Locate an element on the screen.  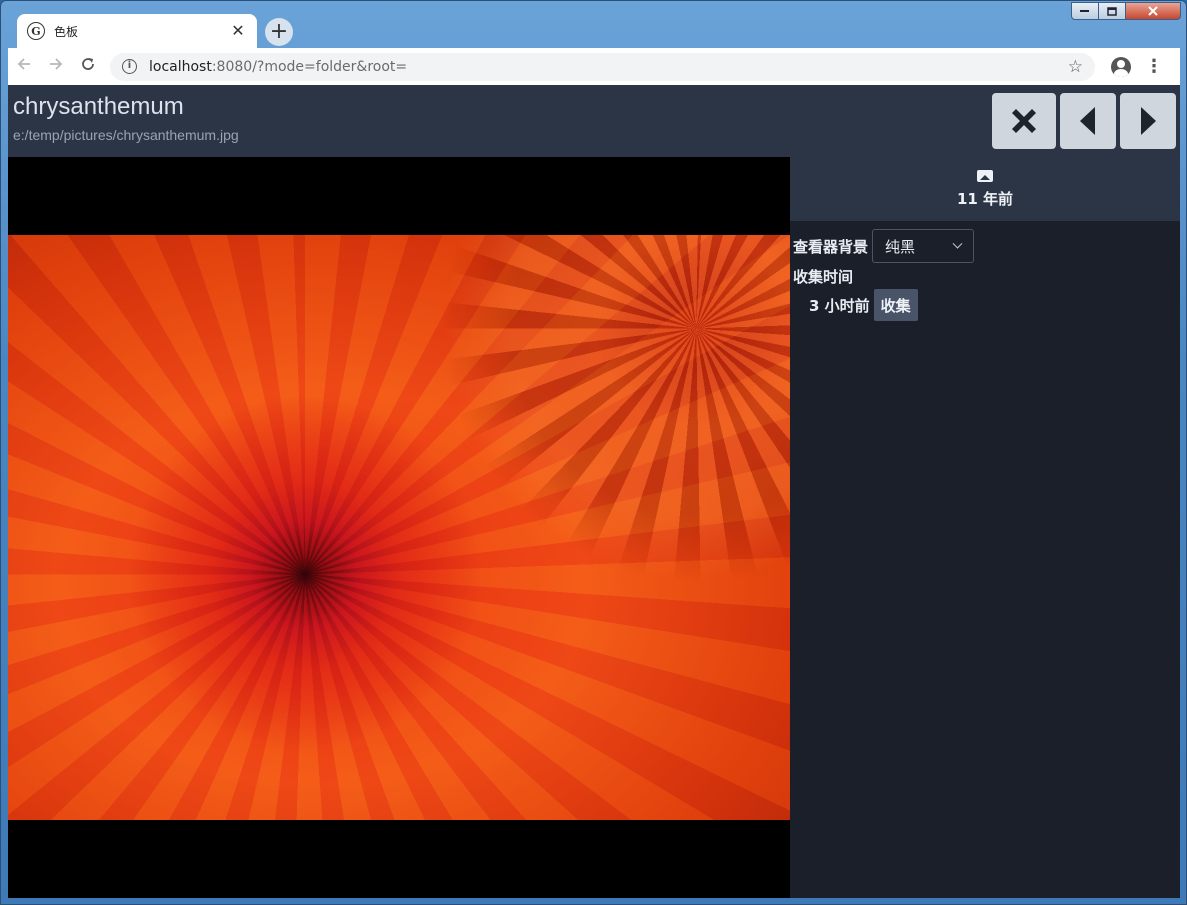
bookmark-star-icon: ☆ is located at coordinates (1075, 67).